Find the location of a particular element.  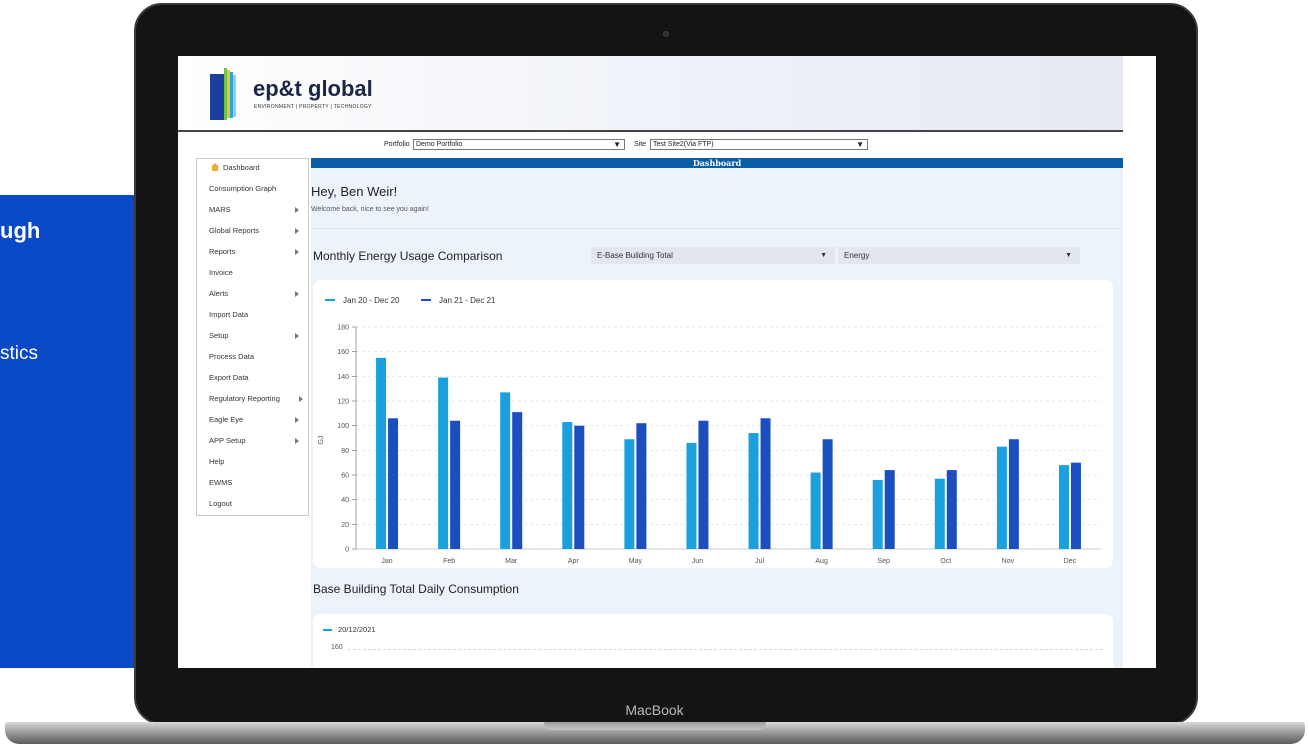

x-tick-label: Nov is located at coordinates (1008, 561).